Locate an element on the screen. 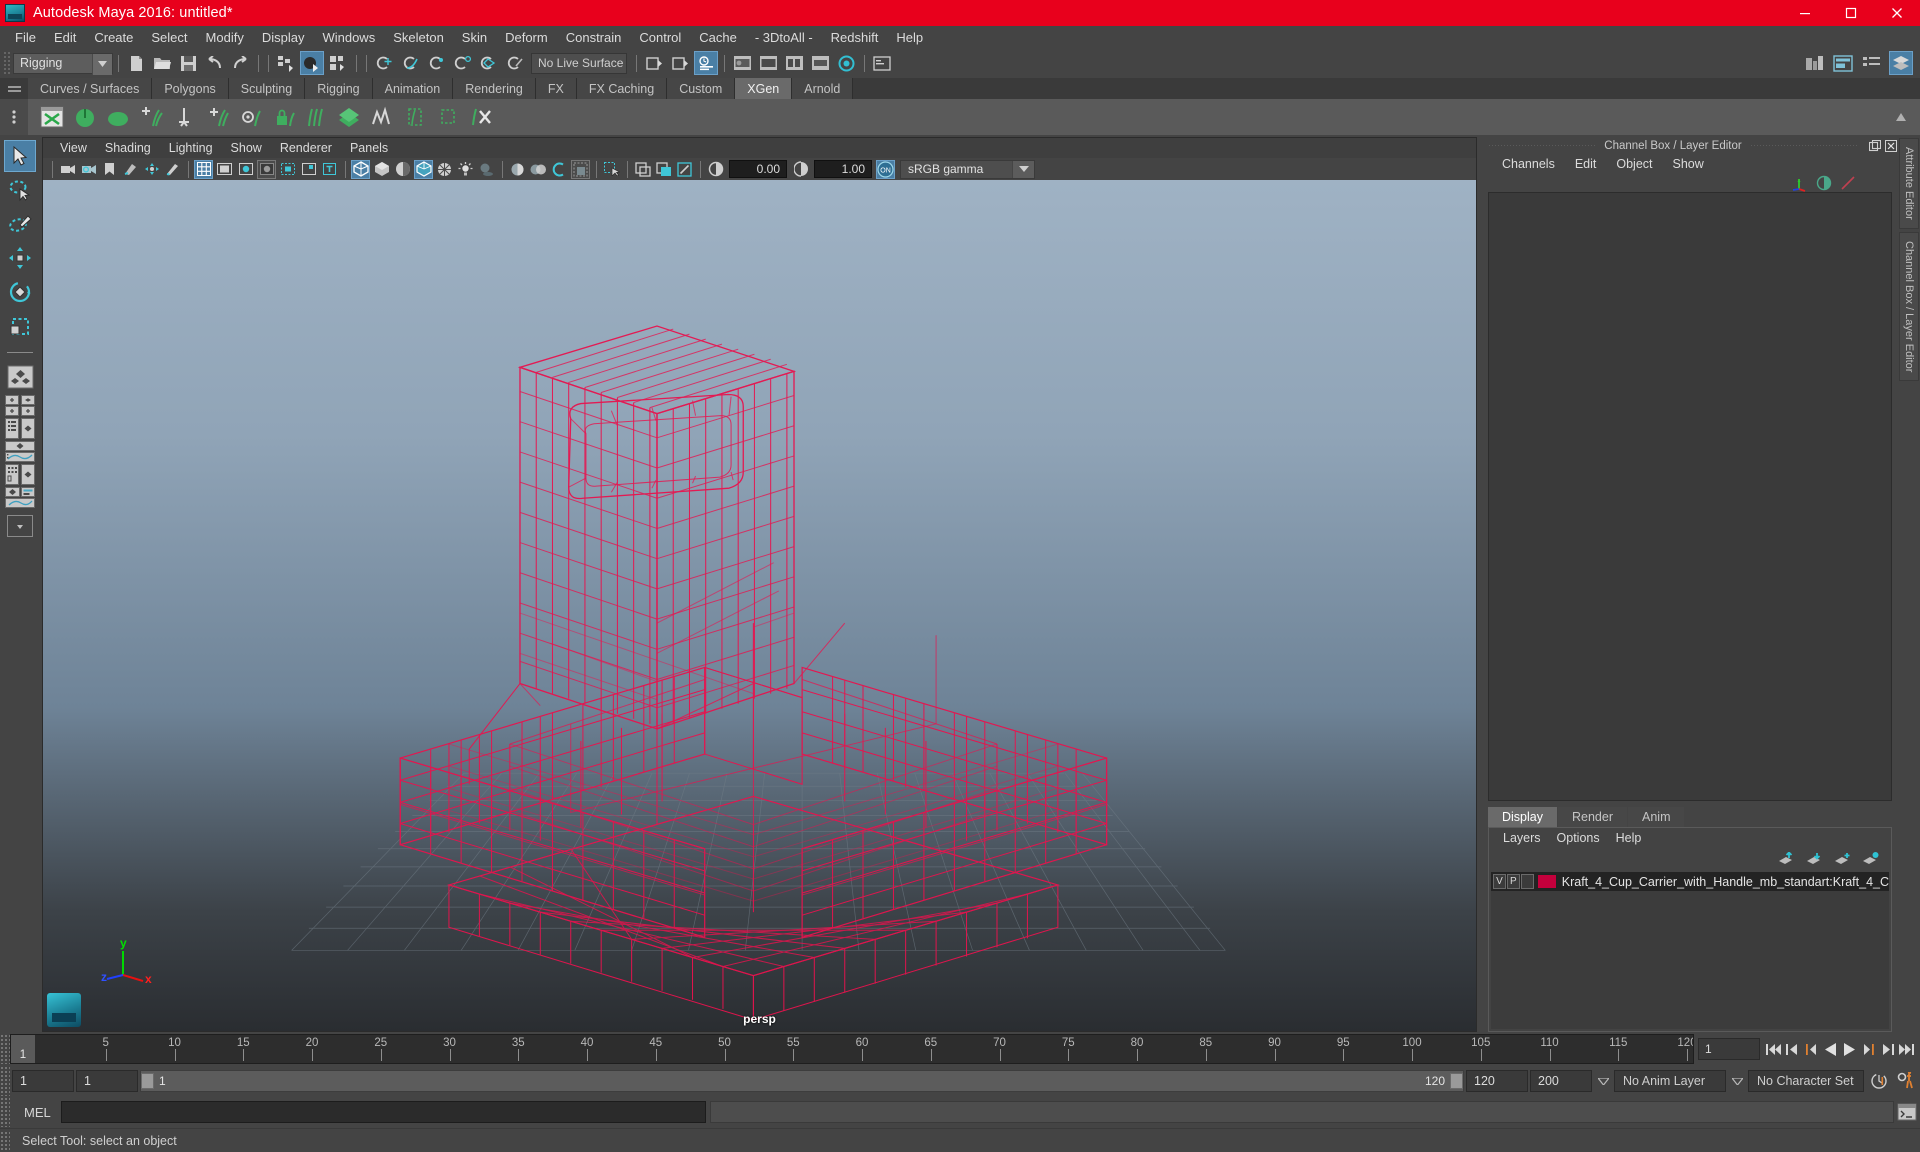 The height and width of the screenshot is (1152, 1920). menu-constrain: Constrain is located at coordinates (594, 37).